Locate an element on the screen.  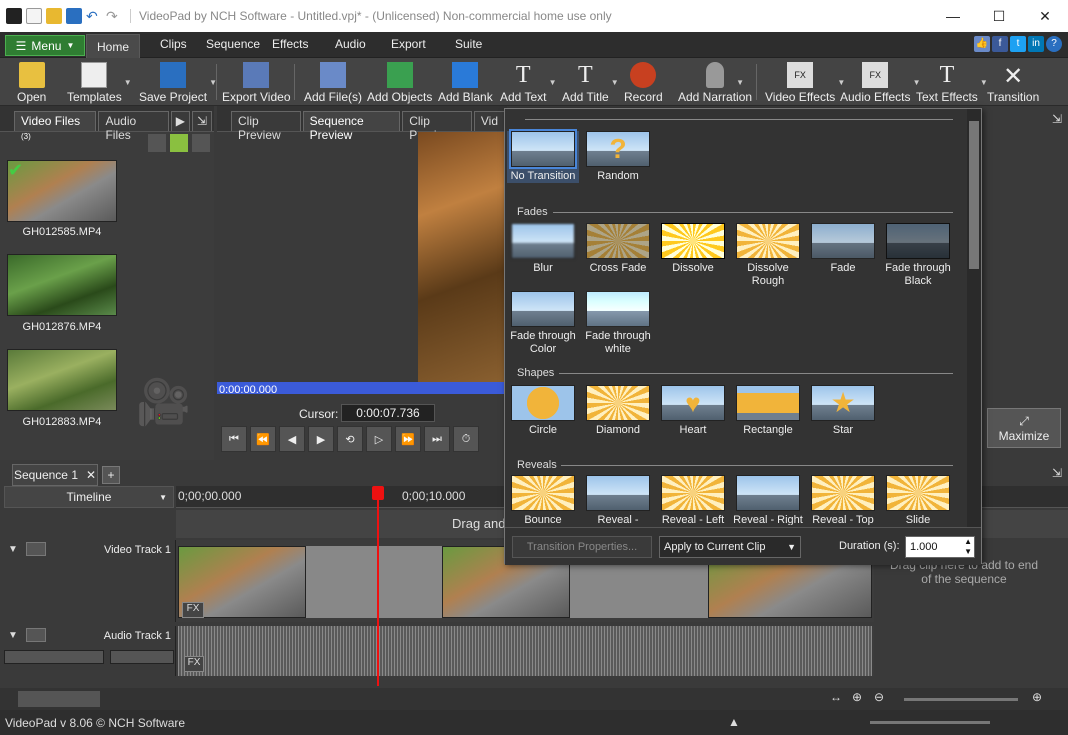
transition-reveal: Reveal - is located at coordinates (618, 500).